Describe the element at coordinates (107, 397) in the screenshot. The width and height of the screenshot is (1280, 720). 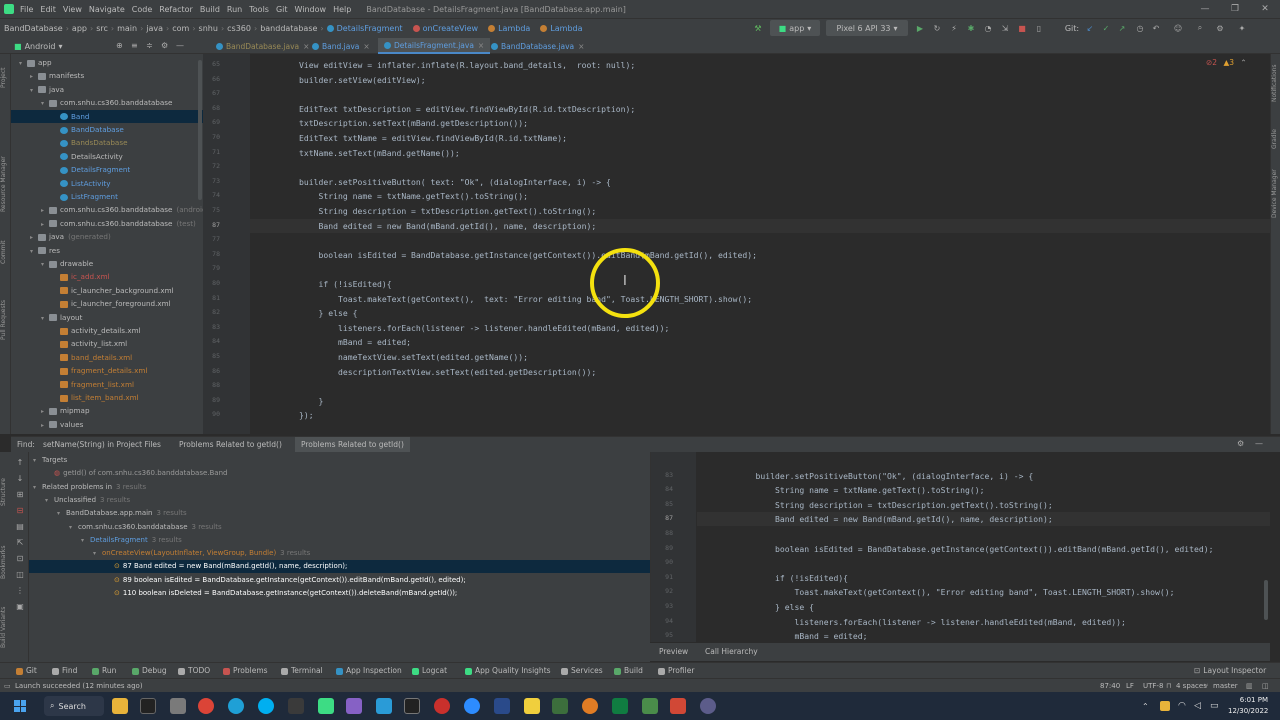
I see `tree-item: list_item_band.xml` at that location.